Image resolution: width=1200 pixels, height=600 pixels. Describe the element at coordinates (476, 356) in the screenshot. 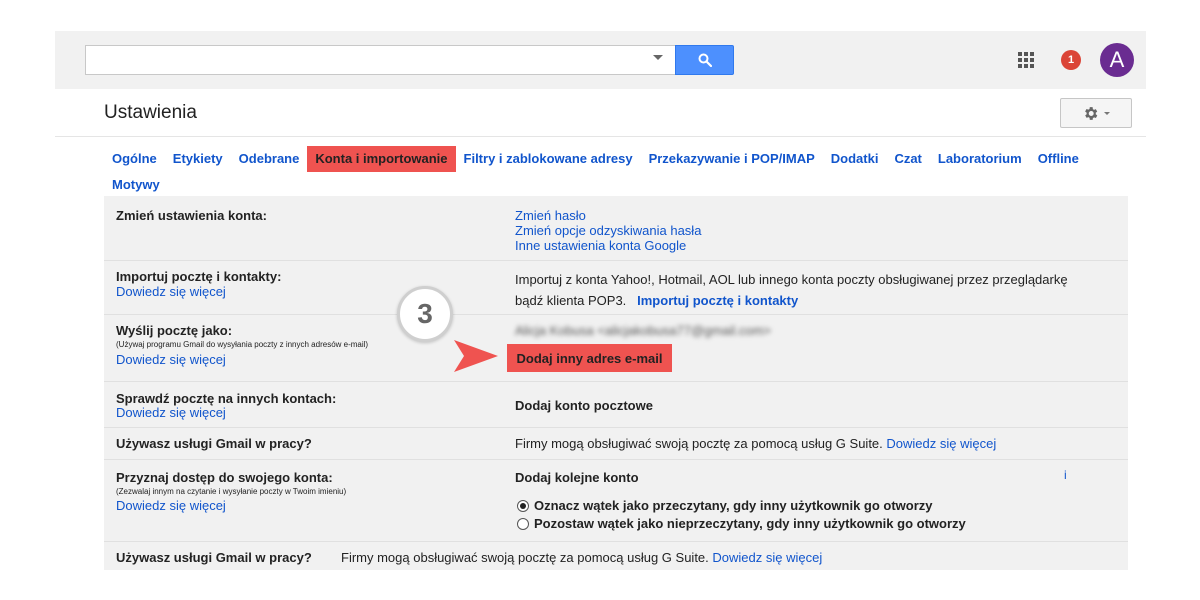

I see `arrow-right-icon` at that location.